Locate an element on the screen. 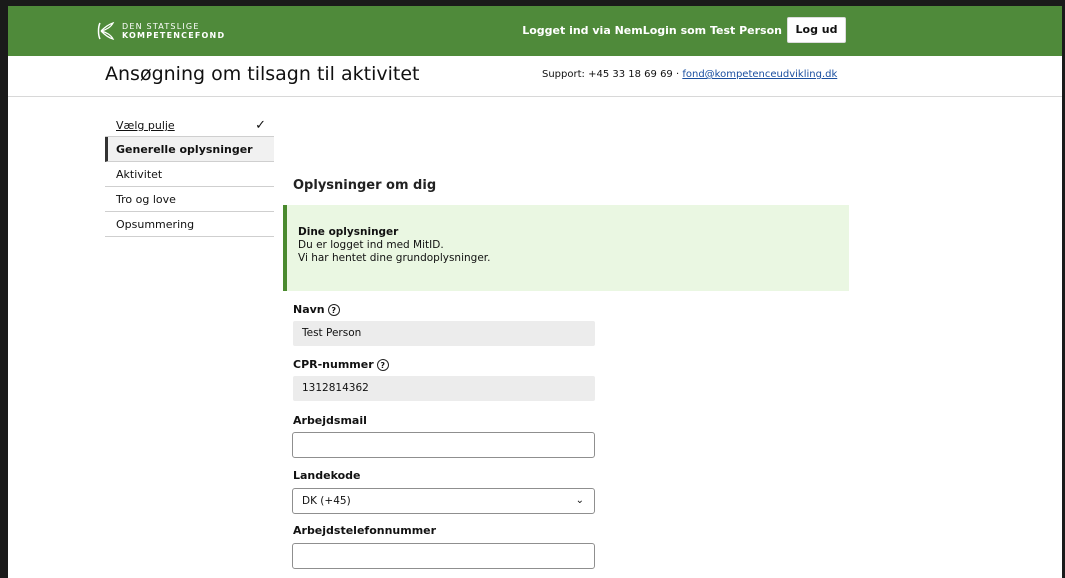 The width and height of the screenshot is (1065, 578). sidebar-item-label: Opsummering is located at coordinates (155, 224).